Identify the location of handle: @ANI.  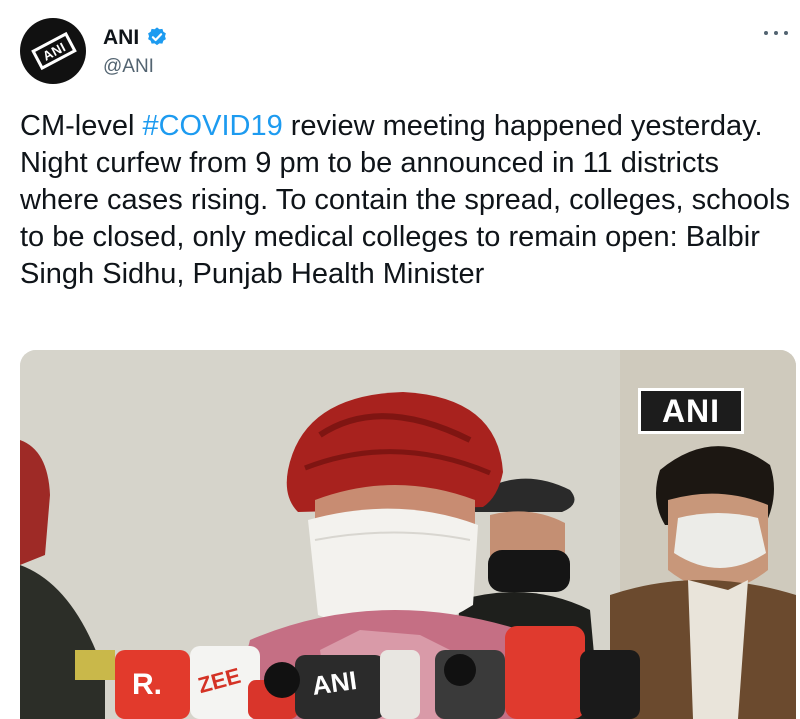
(128, 67).